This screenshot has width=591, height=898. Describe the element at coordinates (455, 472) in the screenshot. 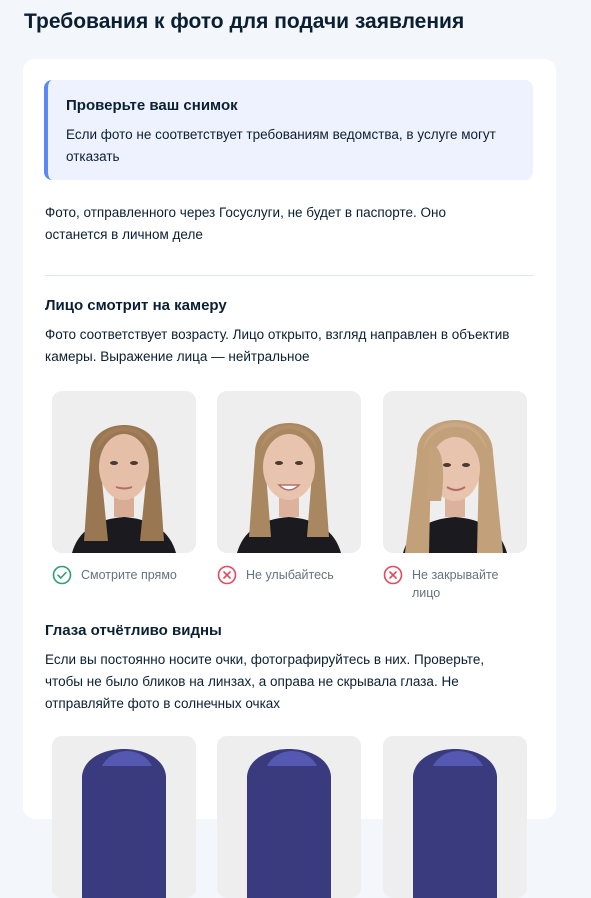

I see `example-photo-covered-face` at that location.